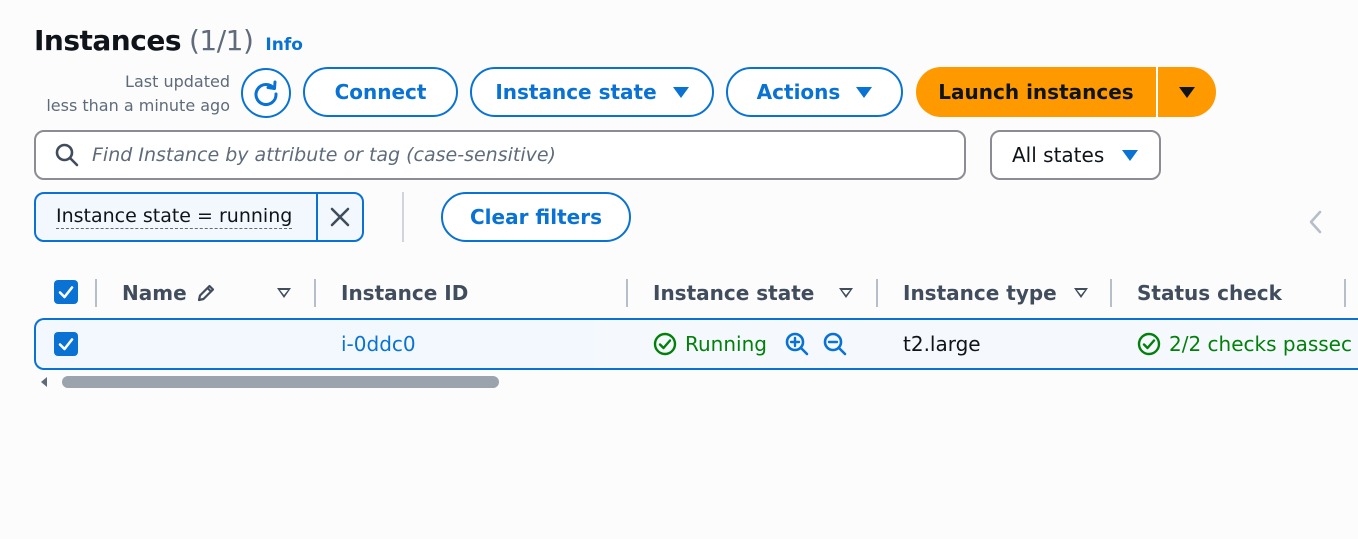  I want to click on chevron-left-icon, so click(1315, 222).